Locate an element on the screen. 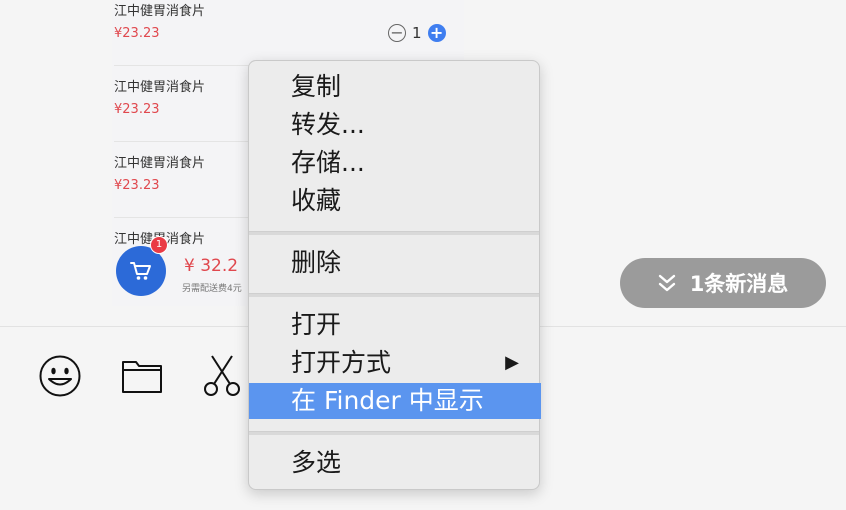 The width and height of the screenshot is (846, 510). plus-icon: + is located at coordinates (436, 33).